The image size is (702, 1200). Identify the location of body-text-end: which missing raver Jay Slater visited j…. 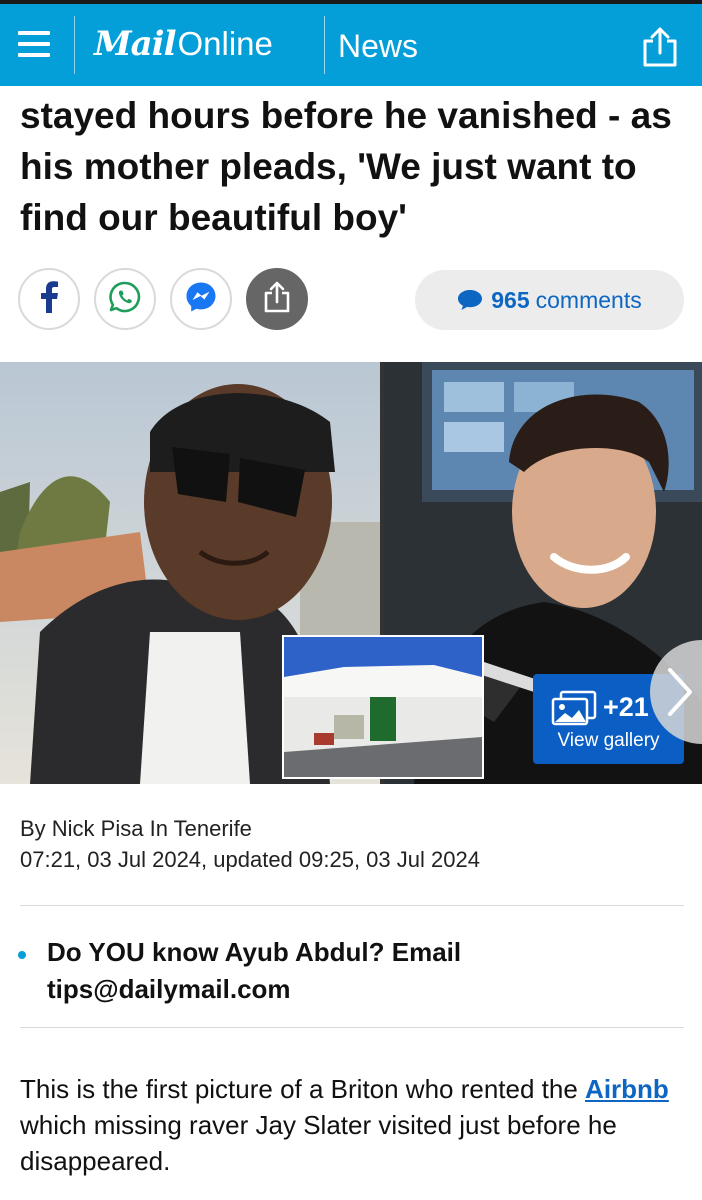
(318, 1143).